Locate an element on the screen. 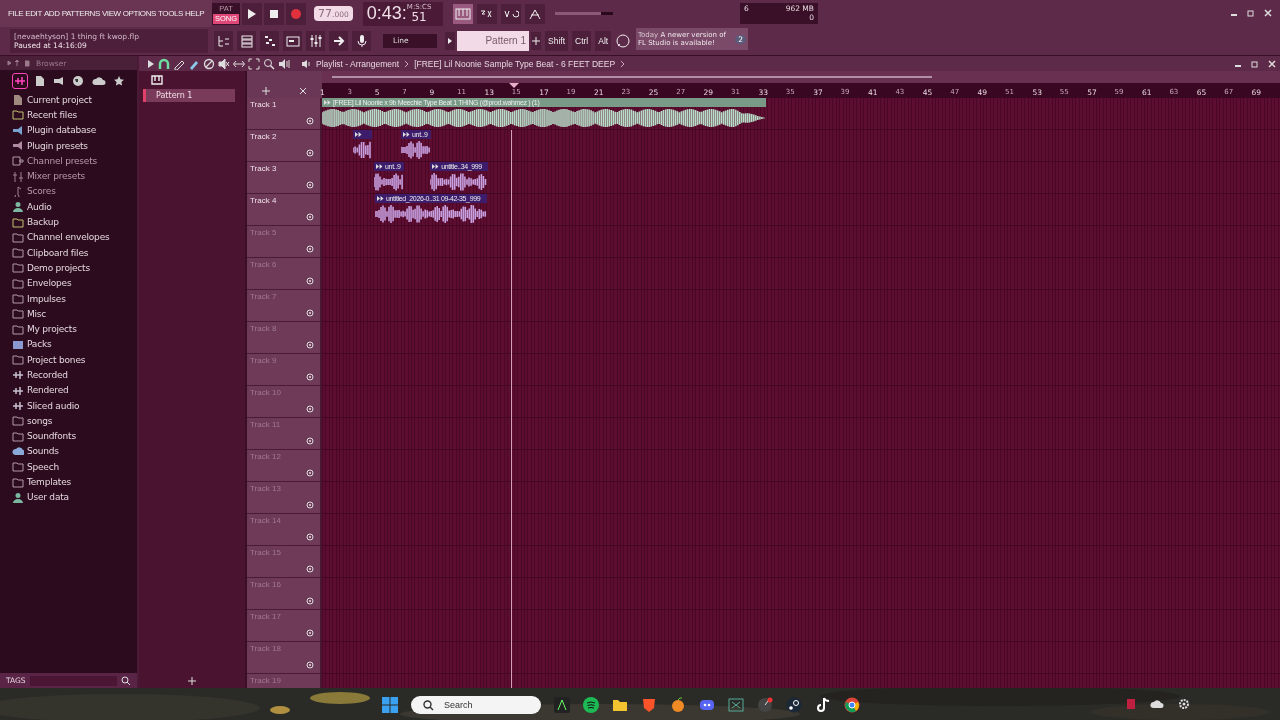 The width and height of the screenshot is (1280, 720). browser-item: Project bones is located at coordinates (74, 360).